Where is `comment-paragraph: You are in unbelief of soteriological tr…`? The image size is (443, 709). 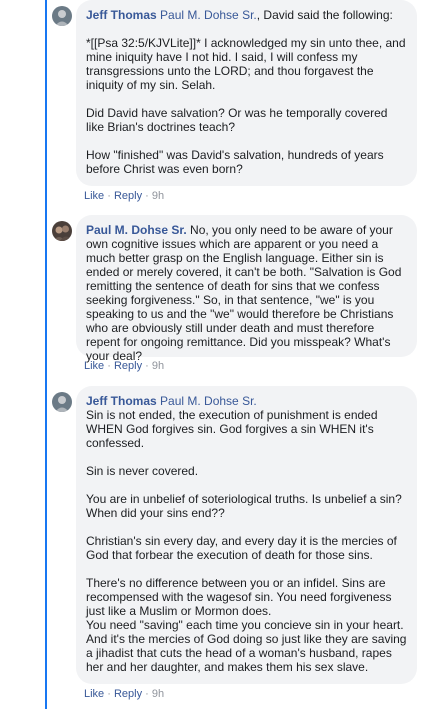 comment-paragraph: You are in unbelief of soteriological tr… is located at coordinates (244, 506).